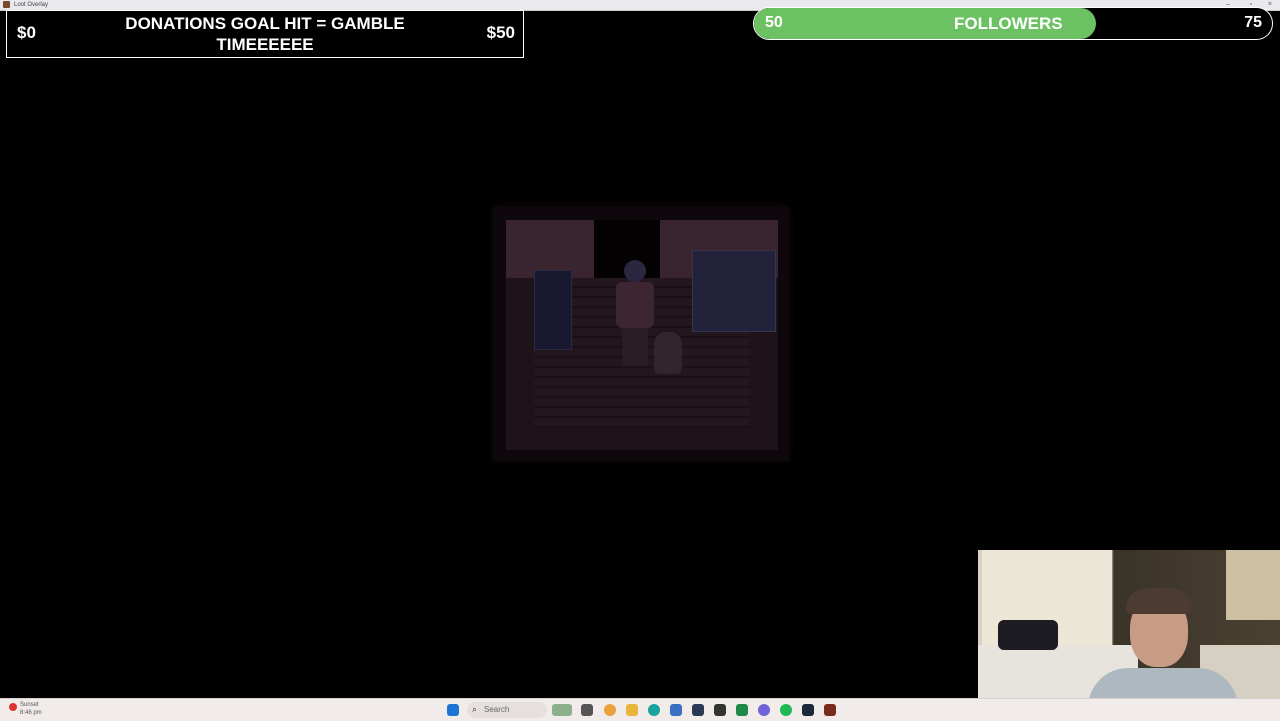  I want to click on app-icon, so click(6, 4).